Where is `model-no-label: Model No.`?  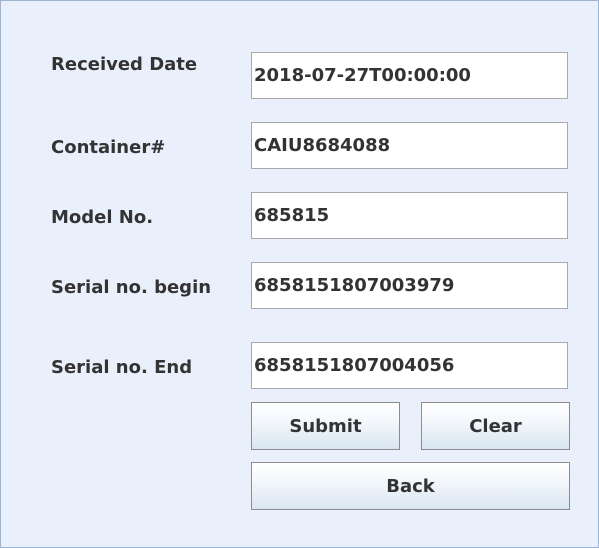 model-no-label: Model No. is located at coordinates (102, 217).